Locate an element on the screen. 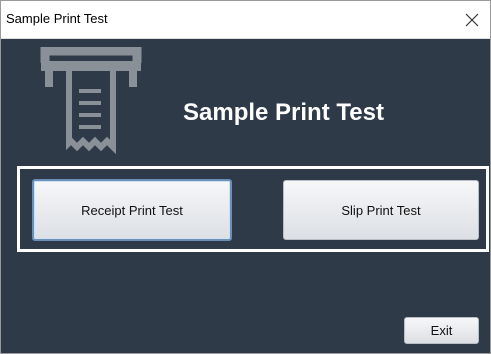 This screenshot has width=491, height=354. close-icon is located at coordinates (472, 19).